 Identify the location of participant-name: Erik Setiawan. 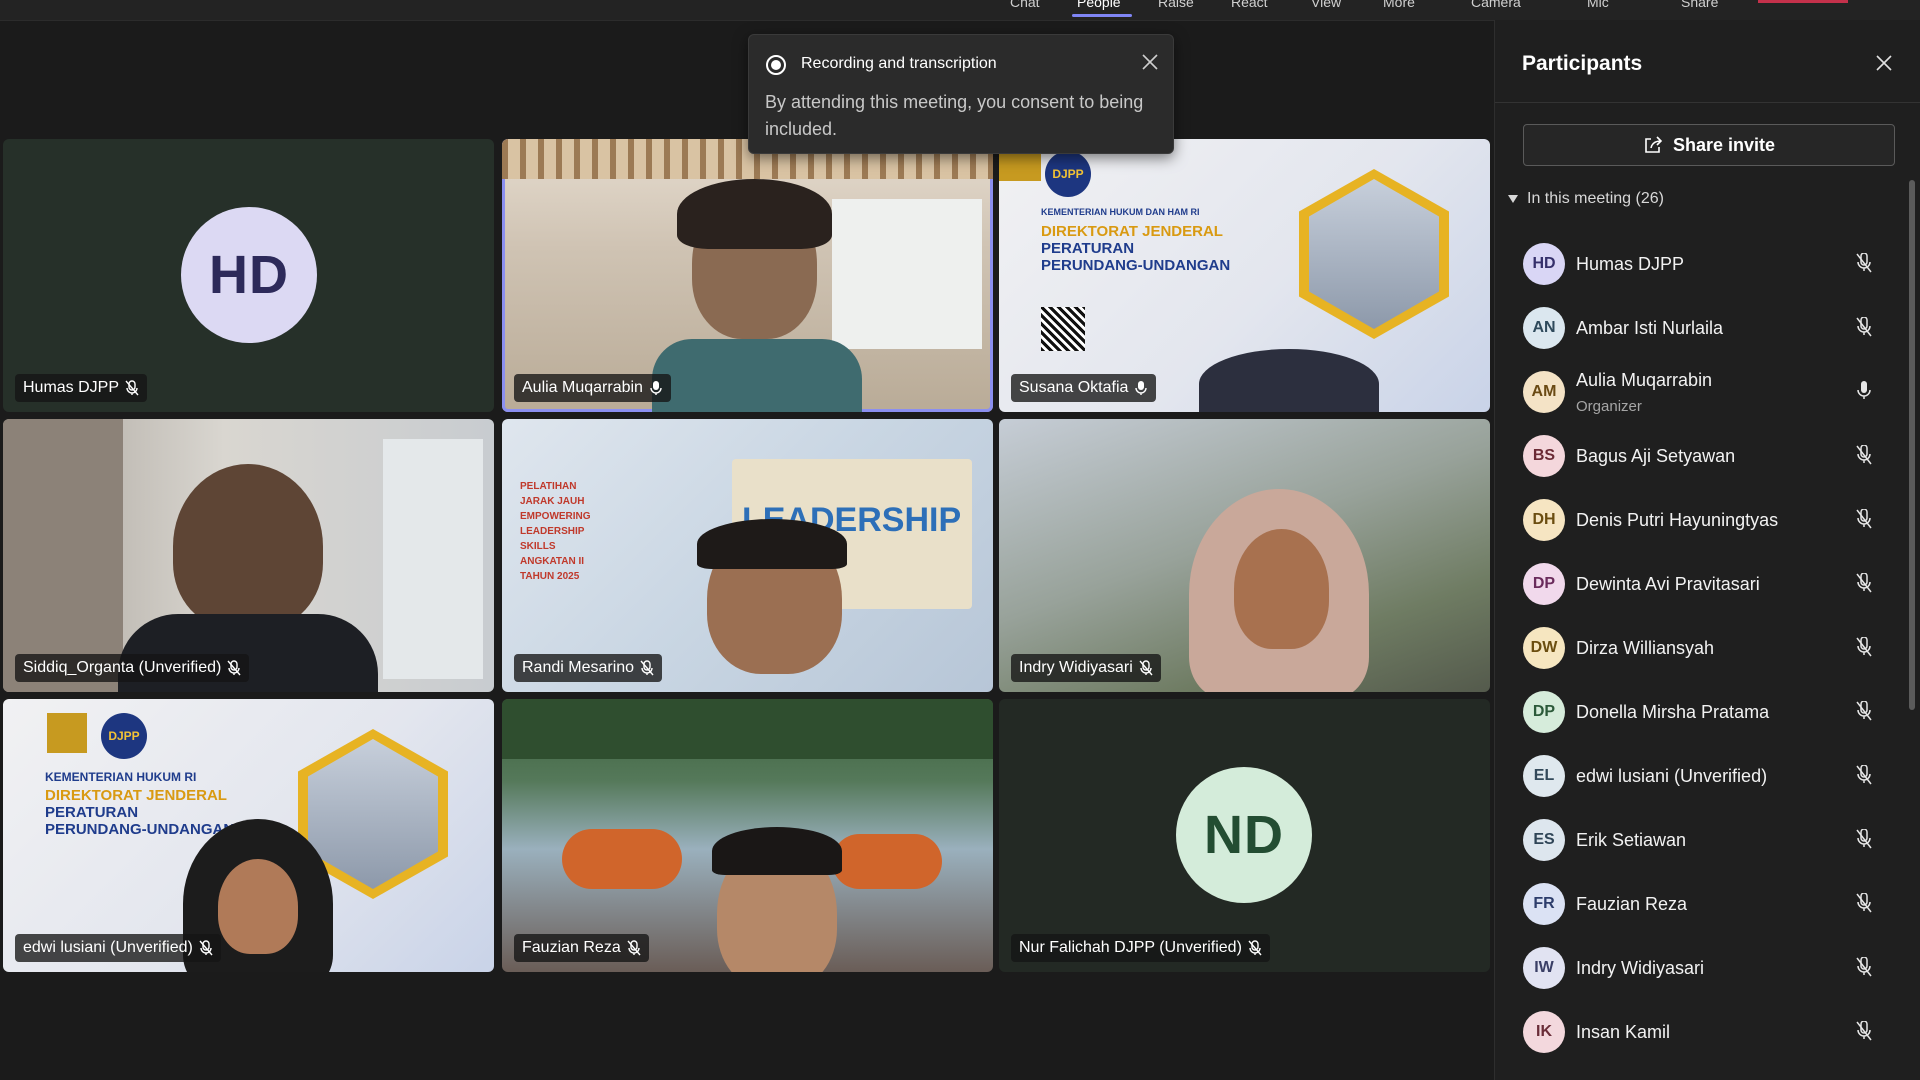
(1631, 839).